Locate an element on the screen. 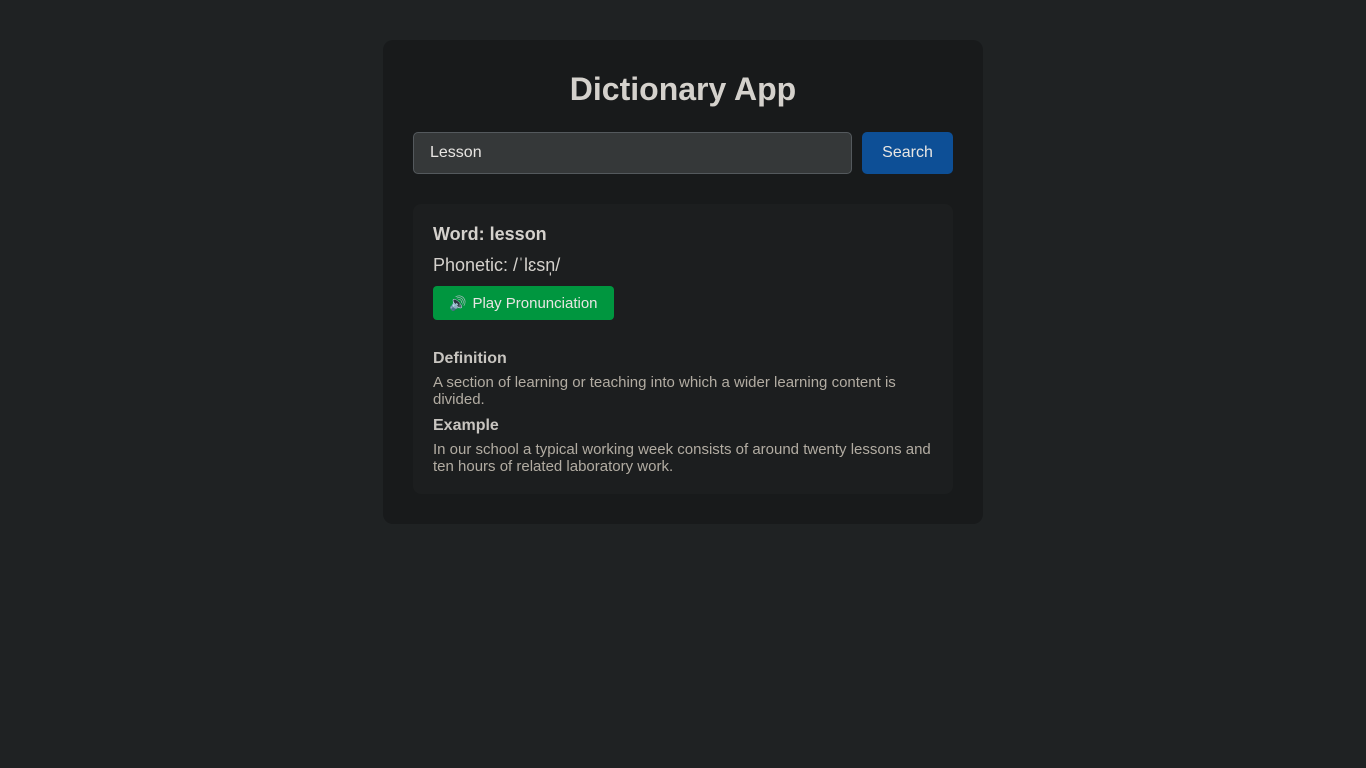  play-pronunciation-label: Play Pronunciation is located at coordinates (535, 303).